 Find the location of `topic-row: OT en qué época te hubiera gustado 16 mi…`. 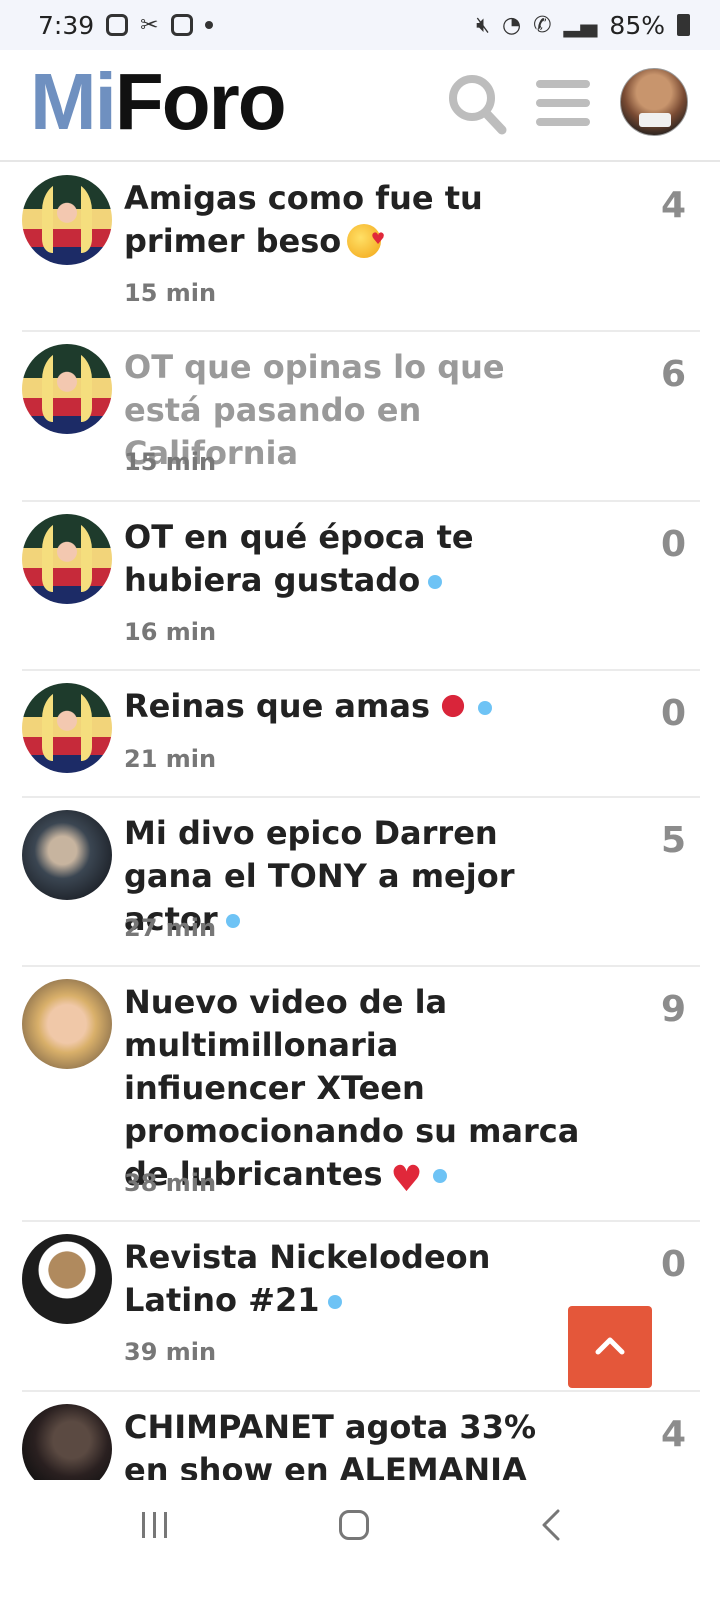

topic-row: OT en qué época te hubiera gustado 16 mi… is located at coordinates (361, 586).